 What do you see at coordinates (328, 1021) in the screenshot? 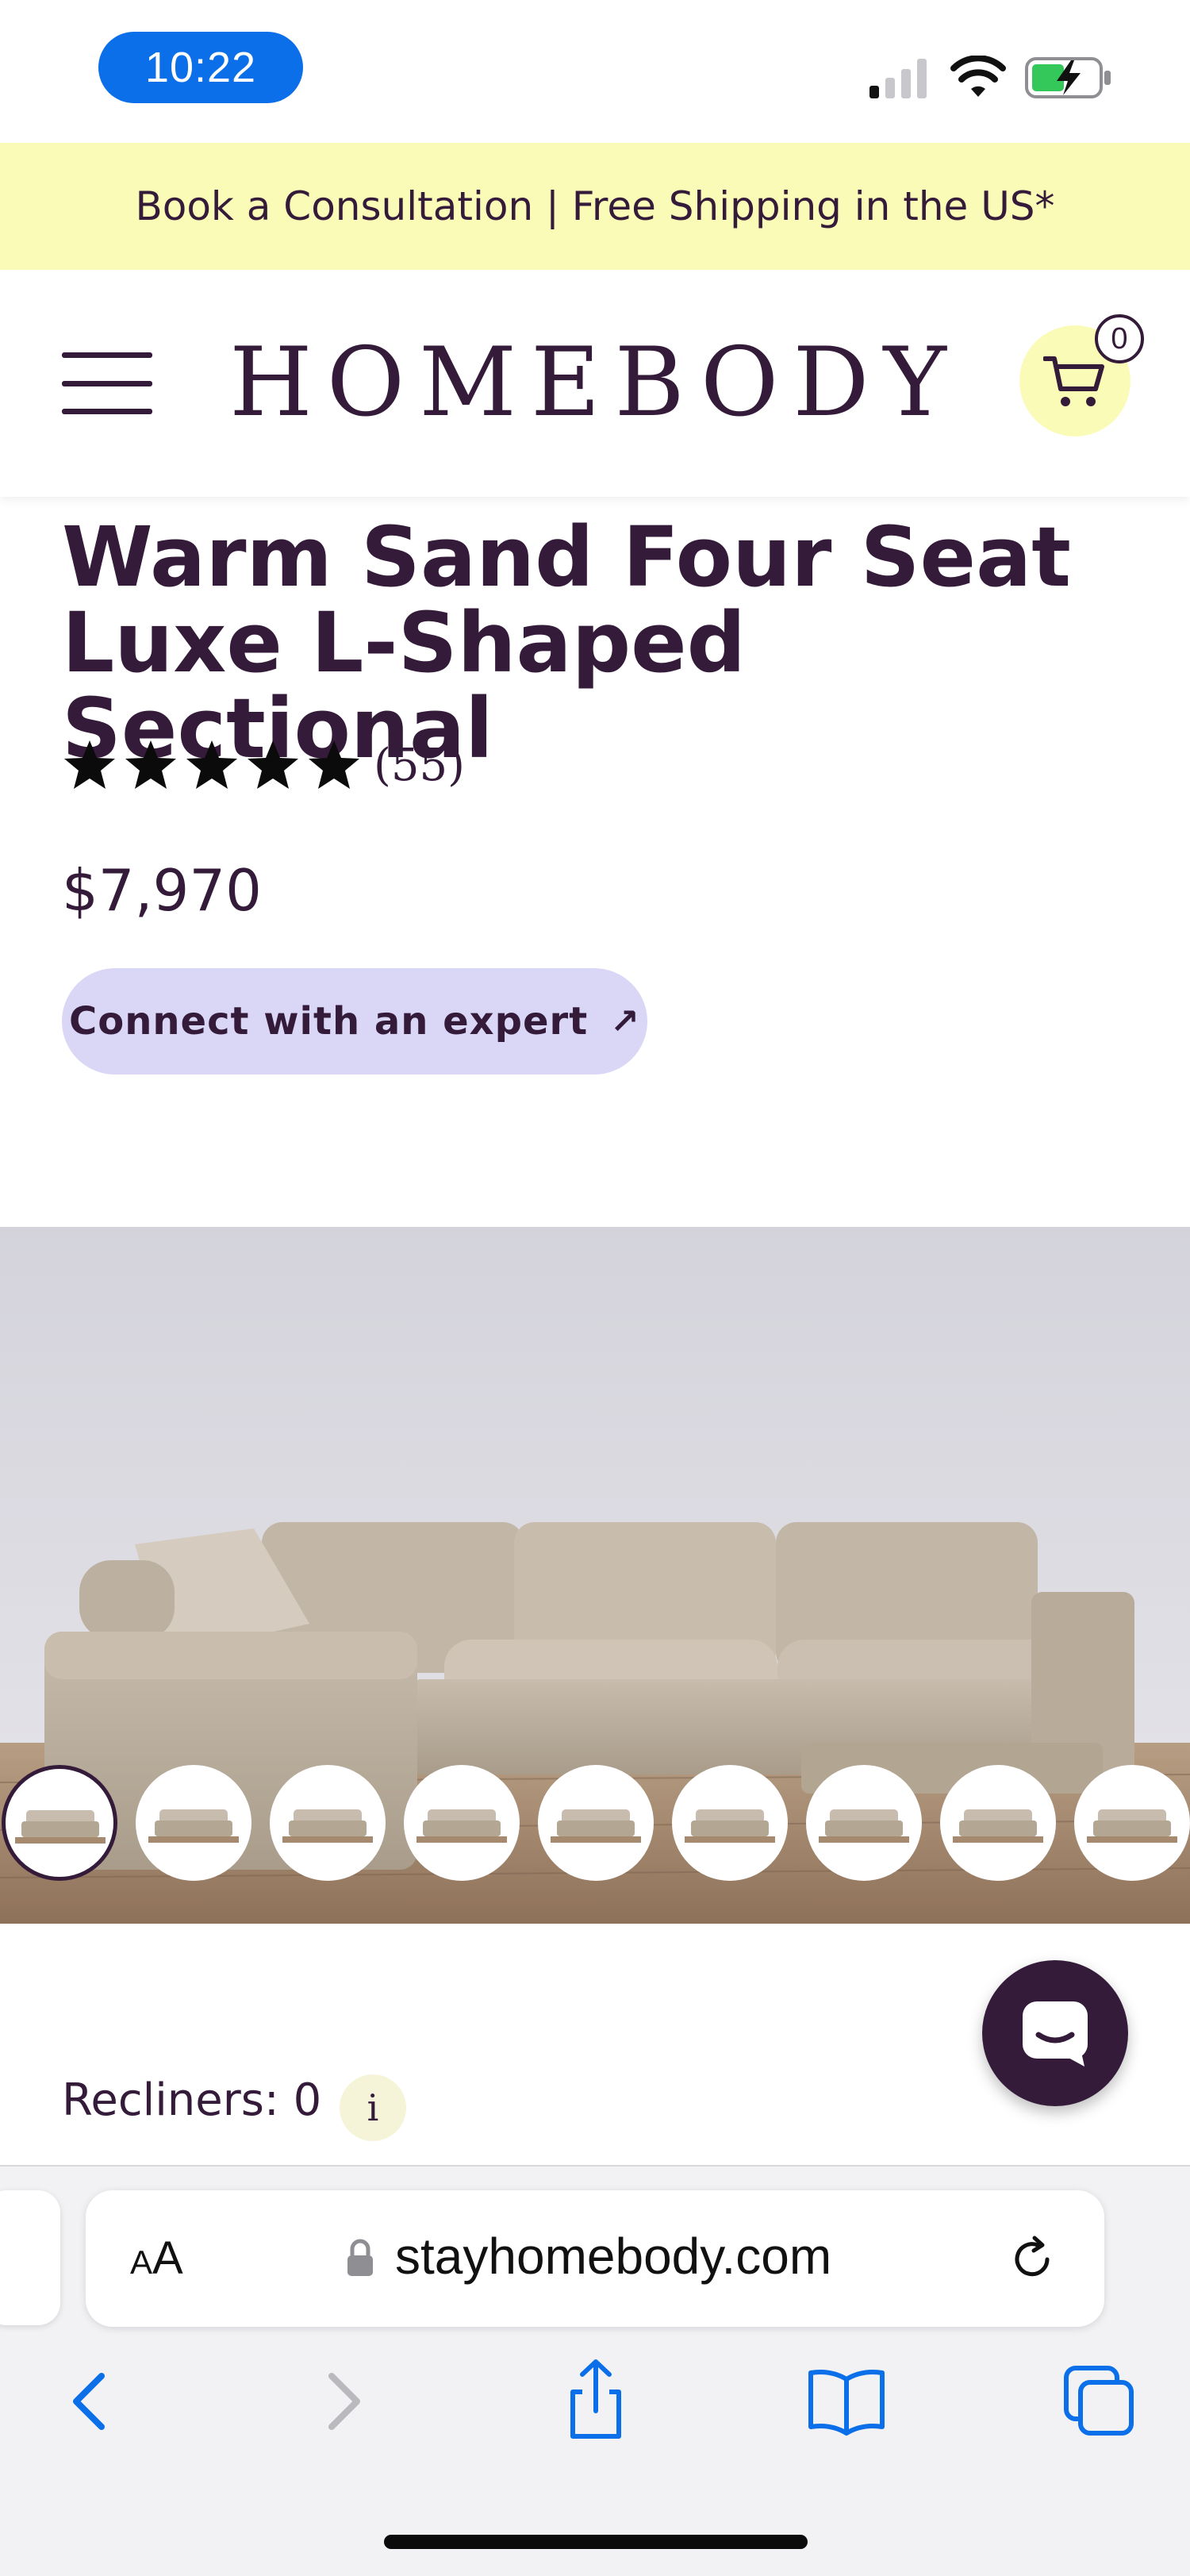
I see `connect-expert-label: Connect with an expert` at bounding box center [328, 1021].